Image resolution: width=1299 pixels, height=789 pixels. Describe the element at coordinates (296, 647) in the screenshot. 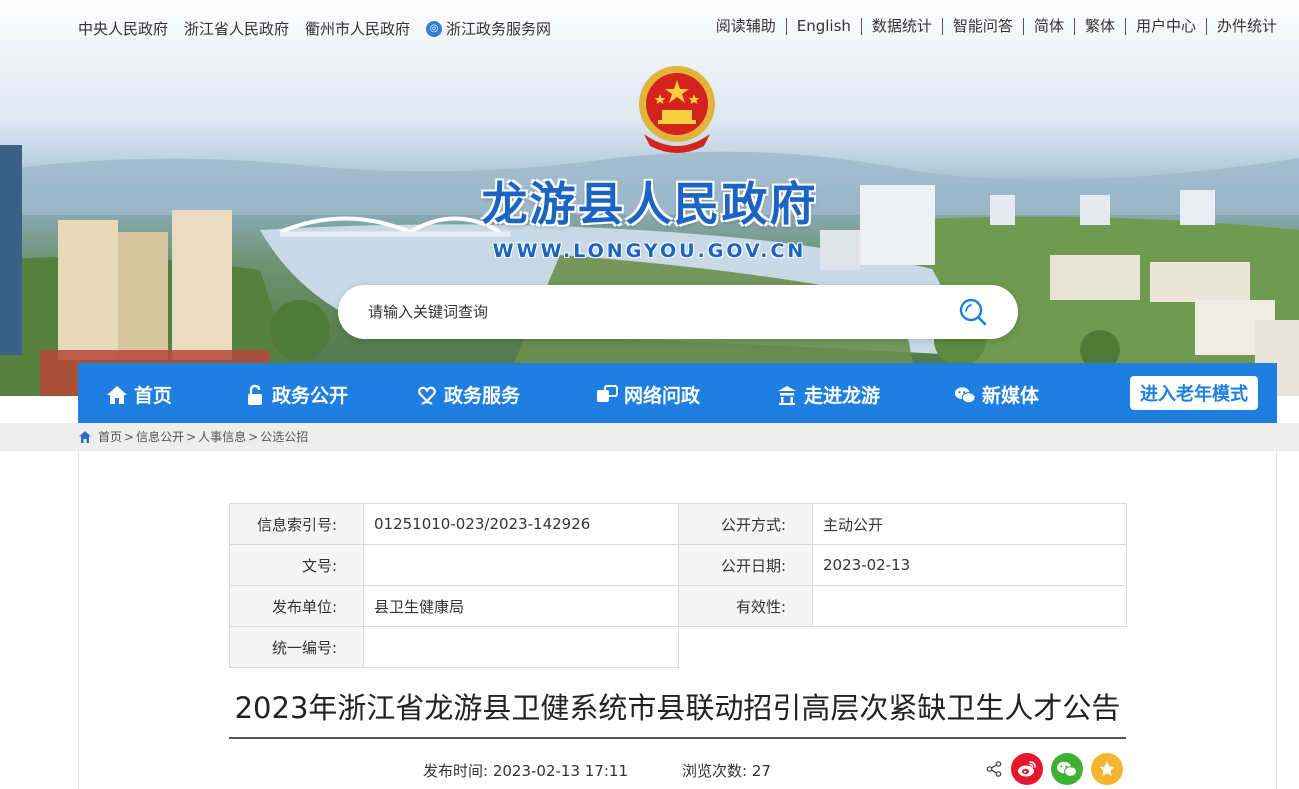

I see `meta-unified-no-label: 统一编号:` at that location.